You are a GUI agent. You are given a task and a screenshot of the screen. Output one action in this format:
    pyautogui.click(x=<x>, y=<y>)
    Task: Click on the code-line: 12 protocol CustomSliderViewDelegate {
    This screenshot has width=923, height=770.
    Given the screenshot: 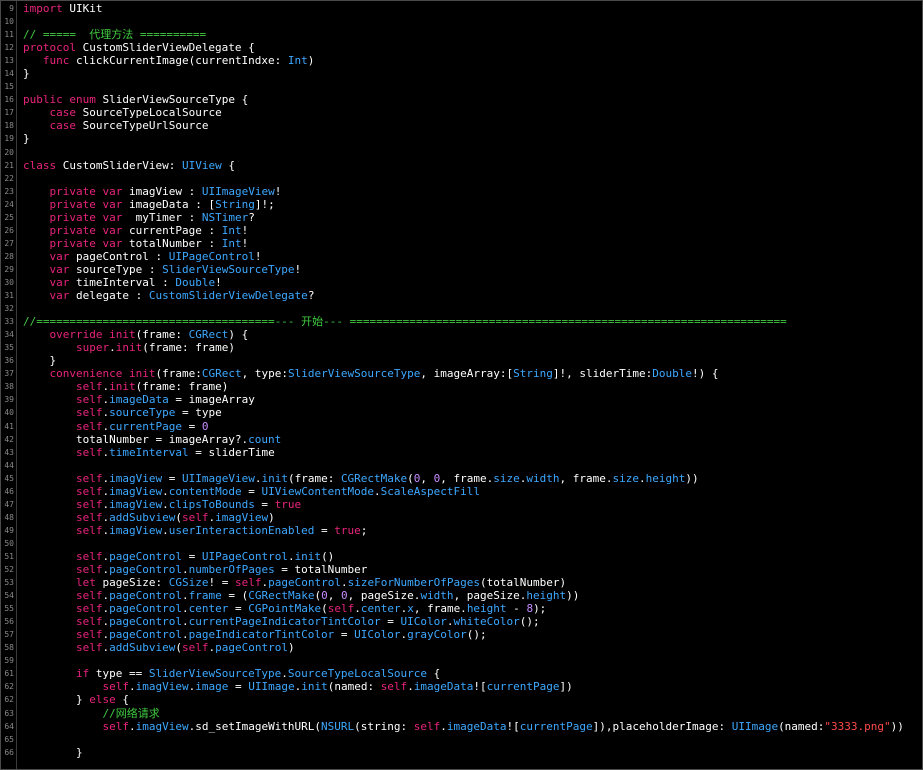 What is the action you would take?
    pyautogui.click(x=461, y=47)
    